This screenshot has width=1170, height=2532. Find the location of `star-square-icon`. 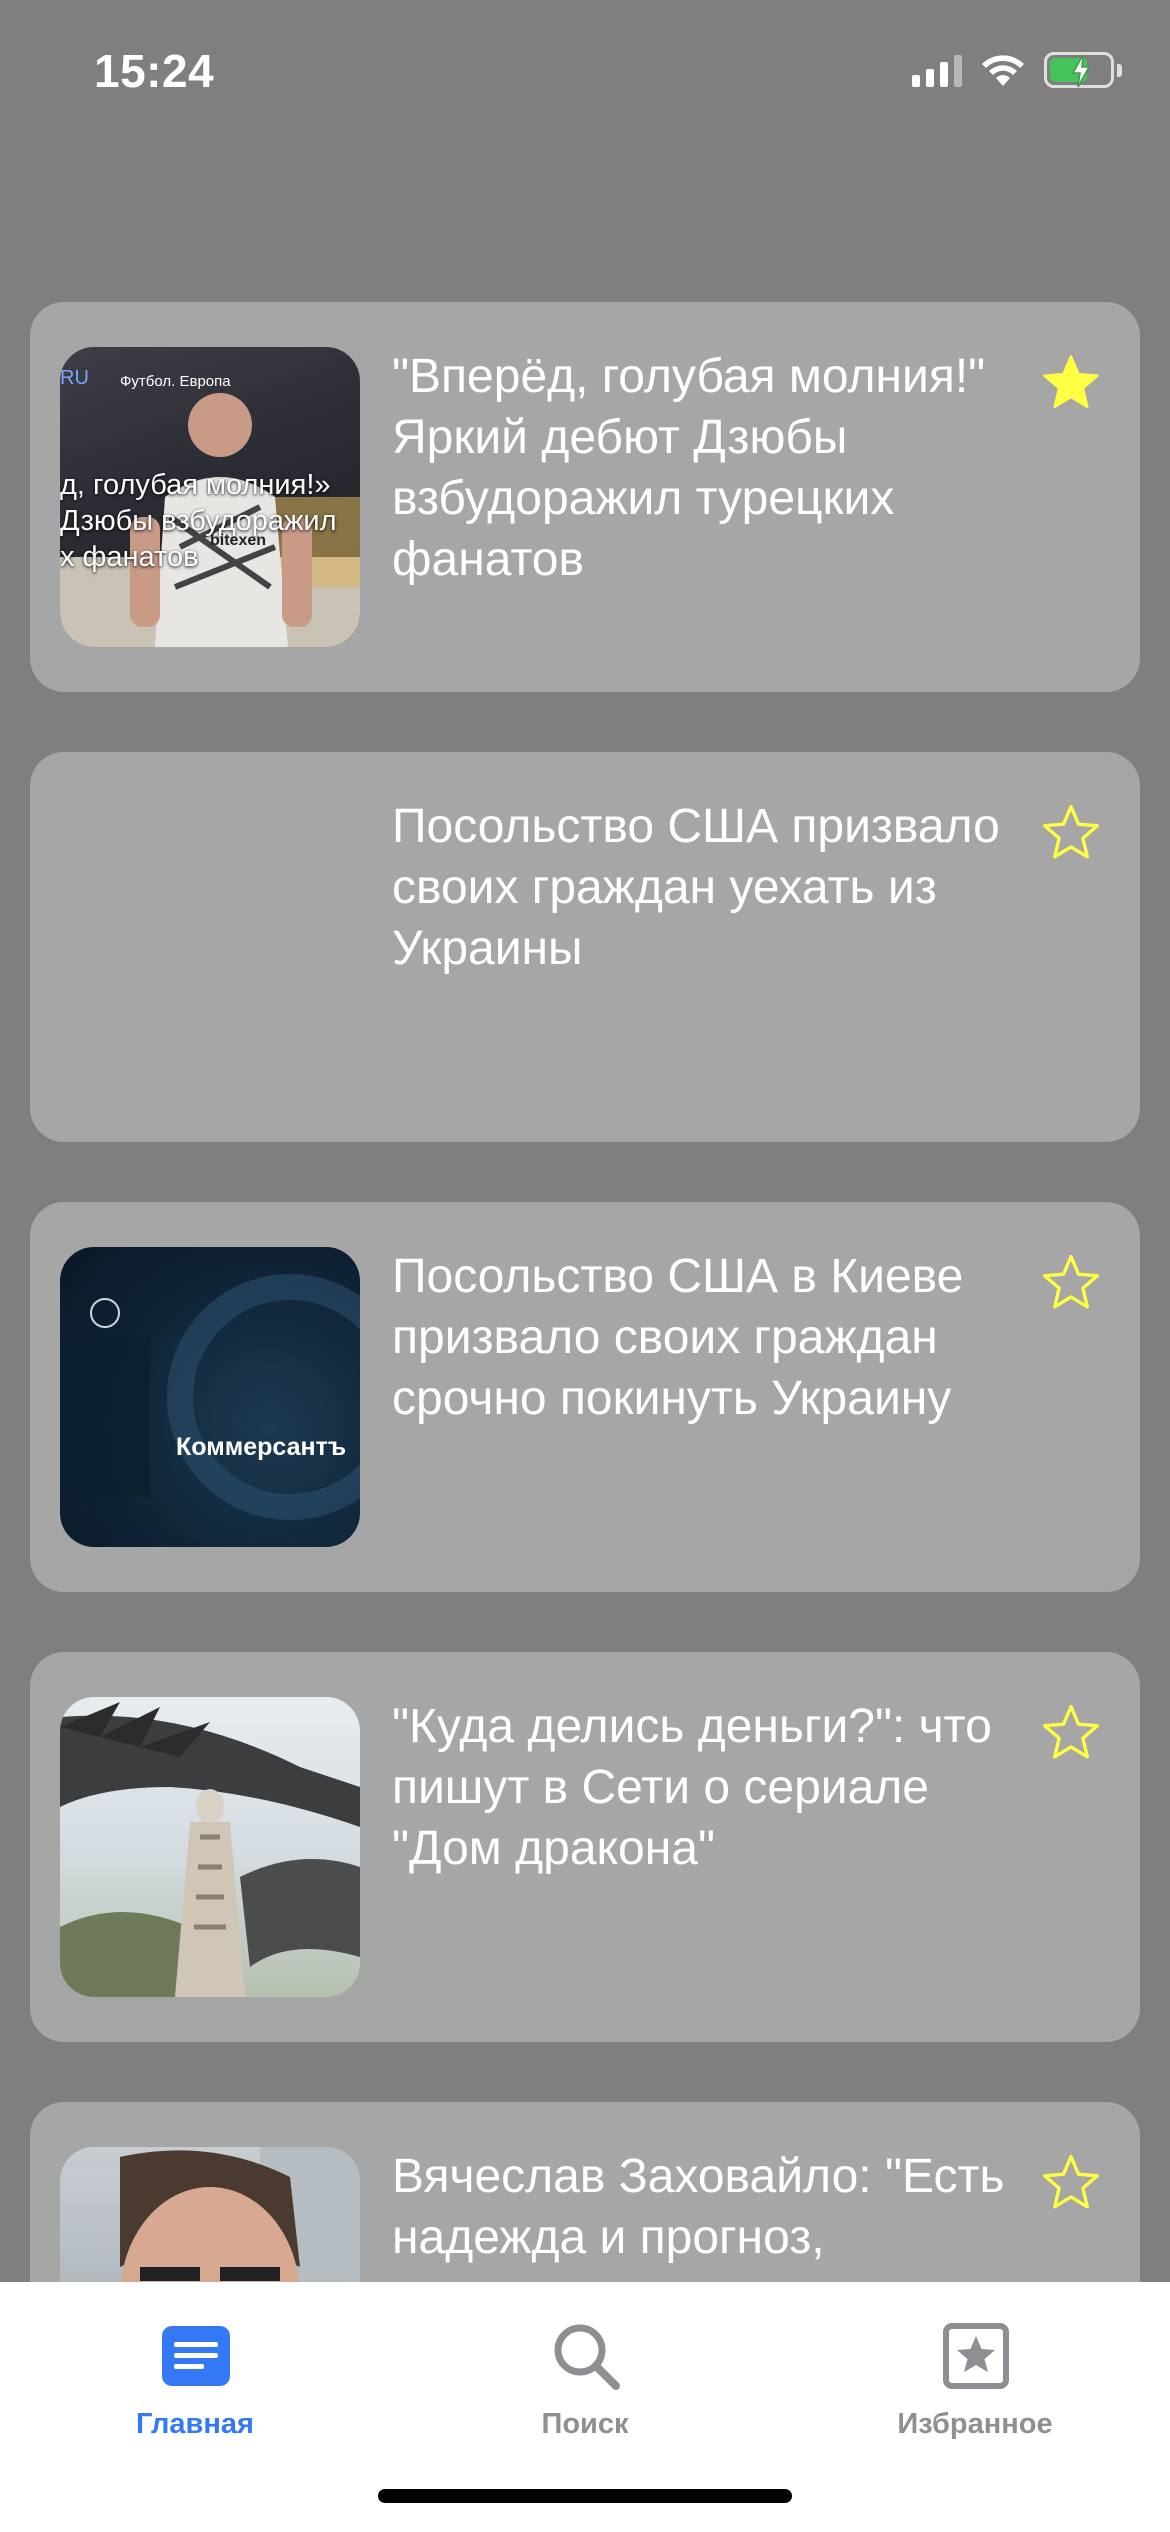

star-square-icon is located at coordinates (976, 2356).